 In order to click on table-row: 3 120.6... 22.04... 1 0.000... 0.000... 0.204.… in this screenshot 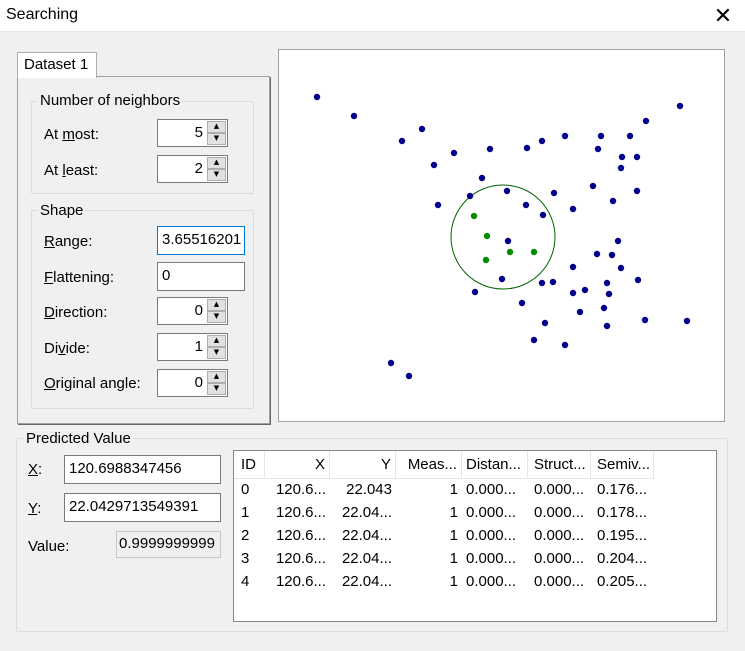, I will do `click(475, 561)`.